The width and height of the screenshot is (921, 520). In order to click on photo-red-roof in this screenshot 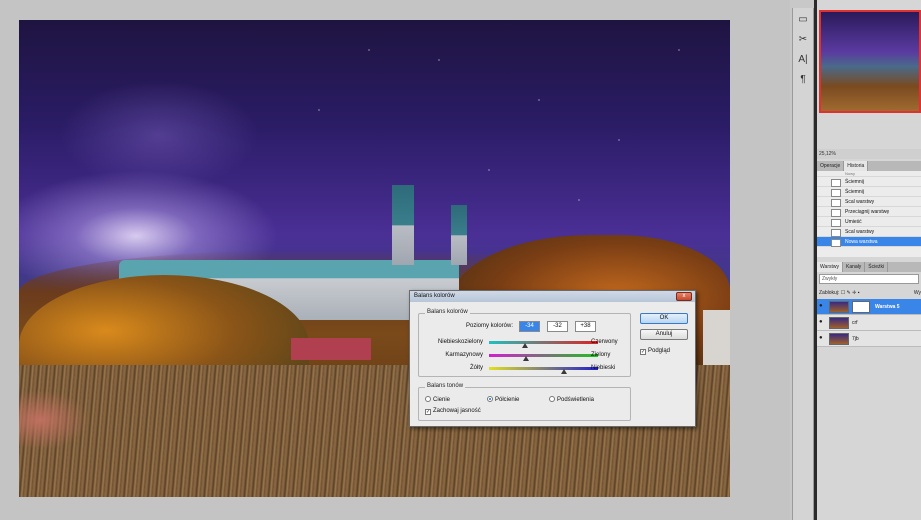, I will do `click(331, 349)`.